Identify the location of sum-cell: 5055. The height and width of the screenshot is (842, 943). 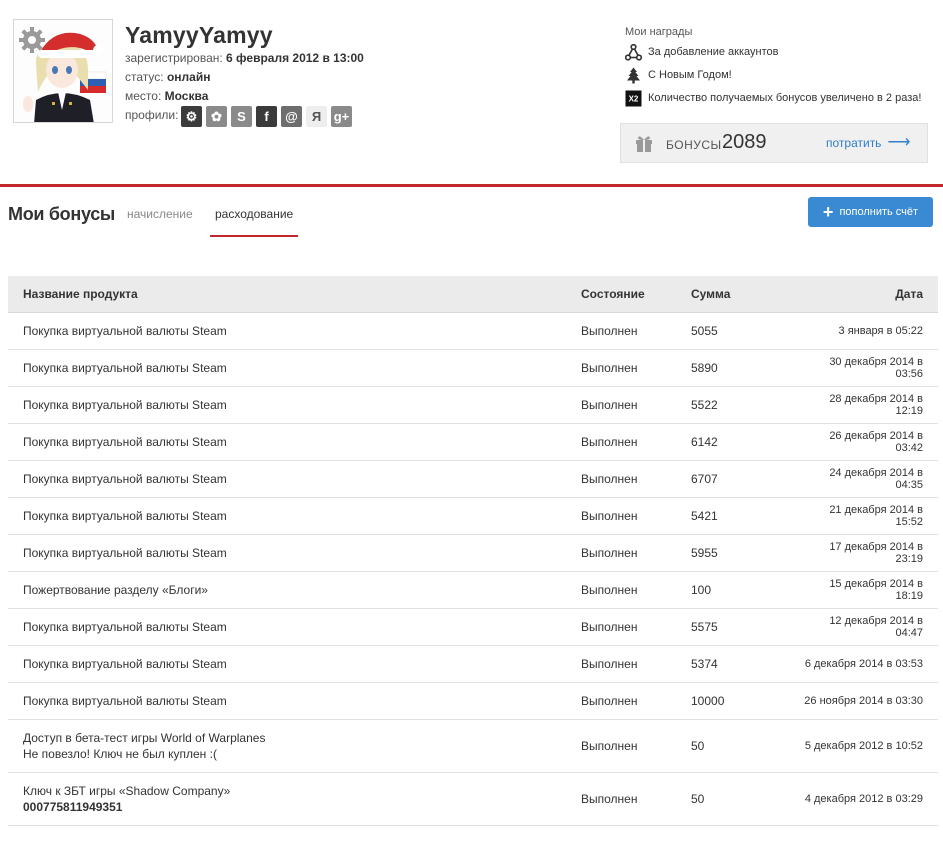
(704, 331).